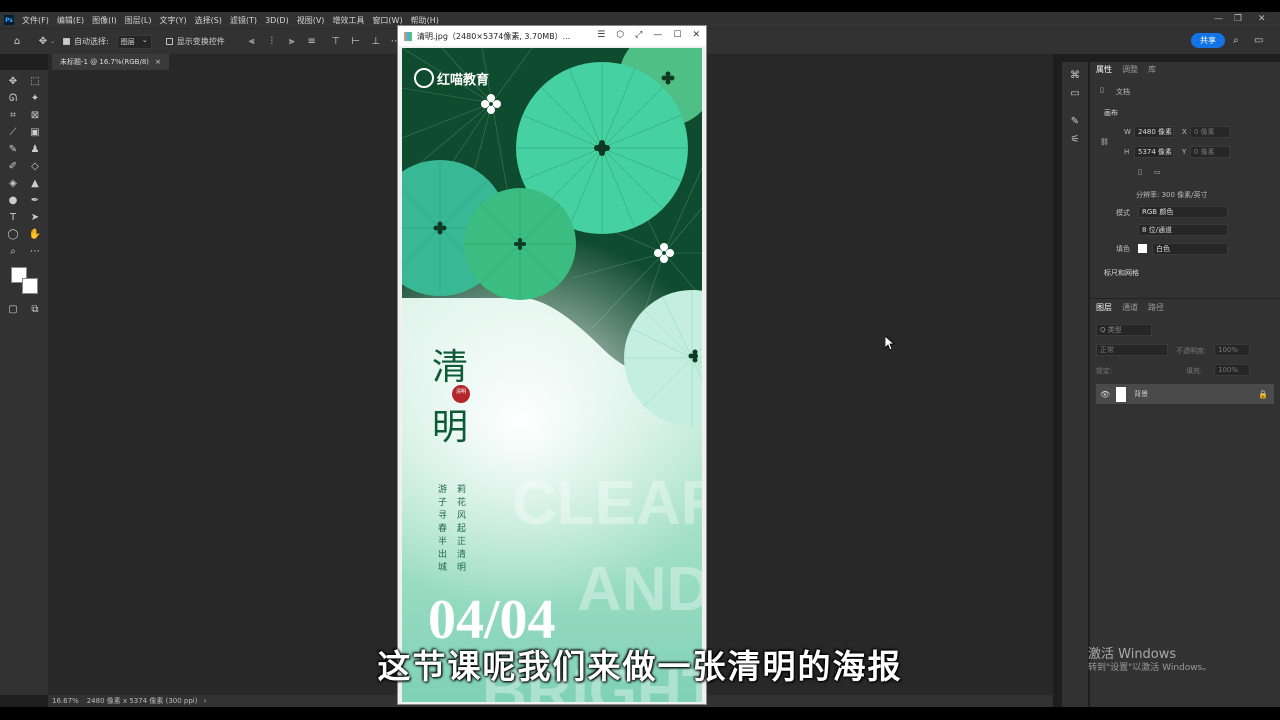 Image resolution: width=1280 pixels, height=720 pixels. What do you see at coordinates (52, 41) in the screenshot?
I see `chevron-down-icon: ⌄` at bounding box center [52, 41].